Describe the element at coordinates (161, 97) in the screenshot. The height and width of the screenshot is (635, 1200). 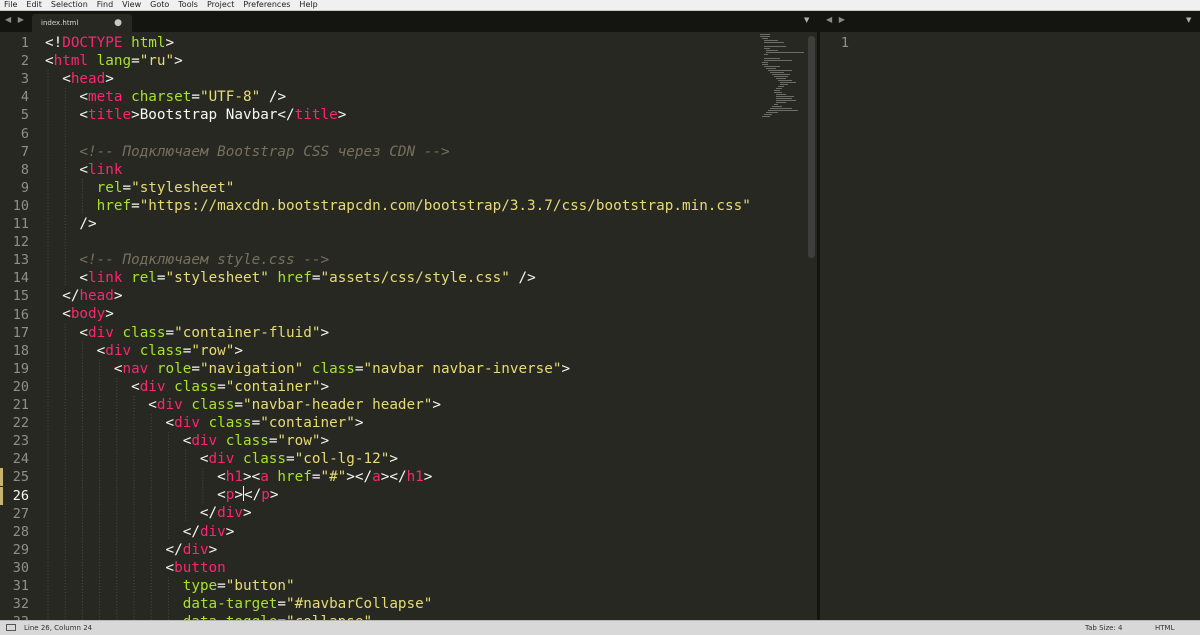
I see `code-token: charset` at that location.